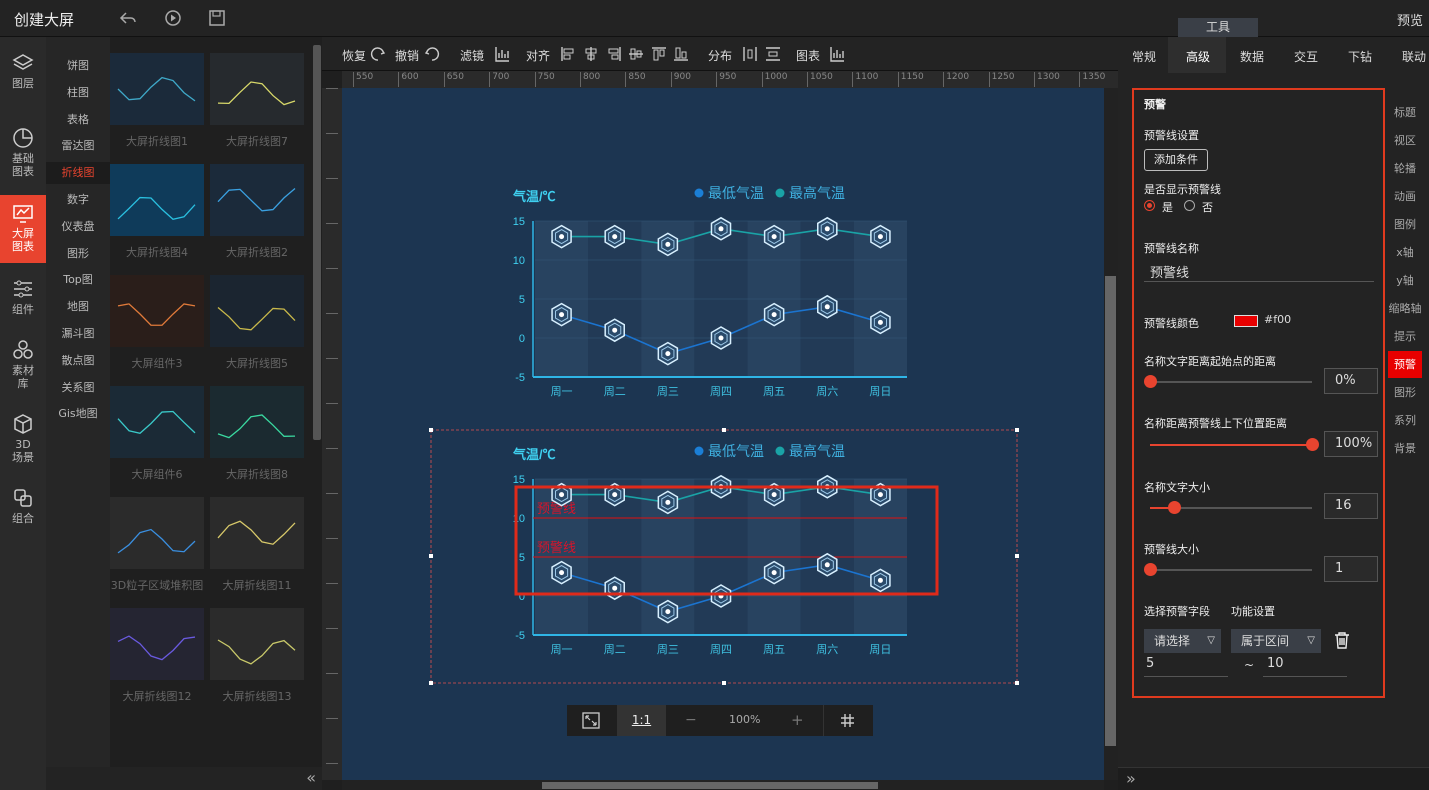  I want to click on play-icon, so click(173, 18).